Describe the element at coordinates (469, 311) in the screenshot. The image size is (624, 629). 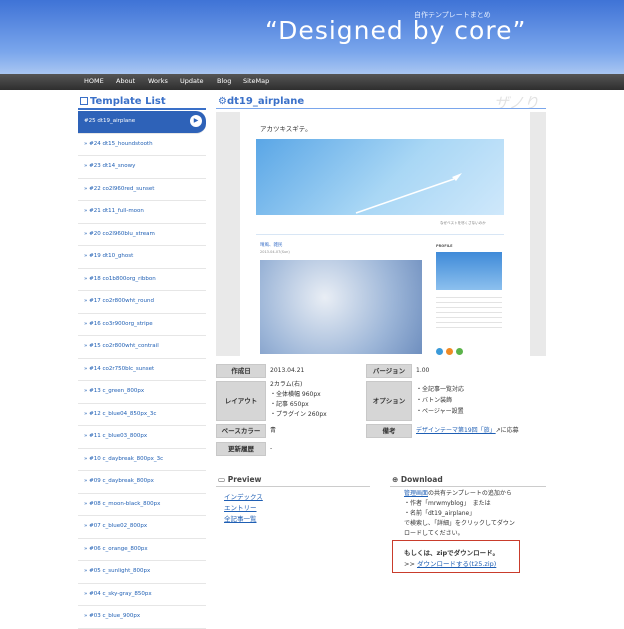
I see `preview-profile-text` at that location.